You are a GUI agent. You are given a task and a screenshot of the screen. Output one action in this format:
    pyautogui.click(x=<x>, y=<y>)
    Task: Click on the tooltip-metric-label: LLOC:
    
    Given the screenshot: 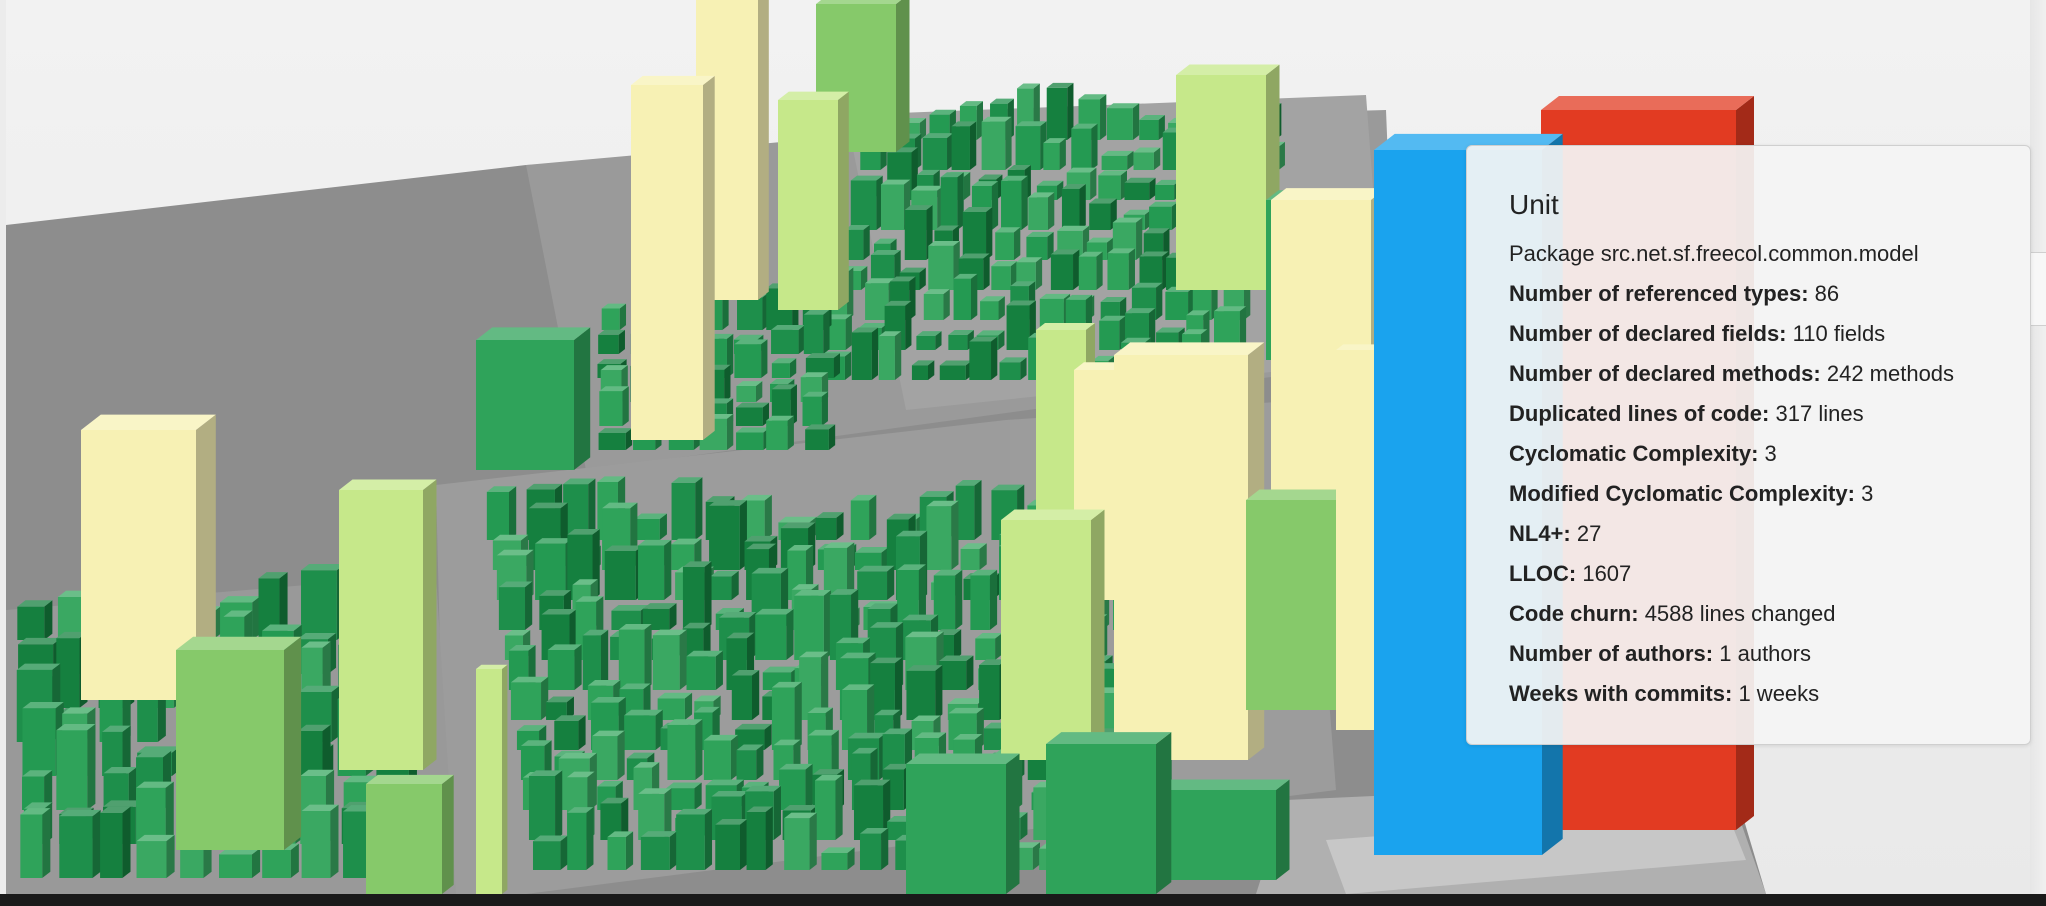 What is the action you would take?
    pyautogui.click(x=1543, y=573)
    